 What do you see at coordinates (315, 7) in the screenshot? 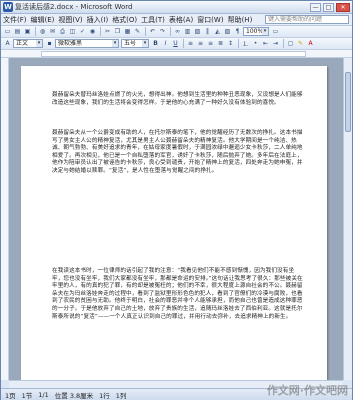
I see `minimize-button: —` at bounding box center [315, 7].